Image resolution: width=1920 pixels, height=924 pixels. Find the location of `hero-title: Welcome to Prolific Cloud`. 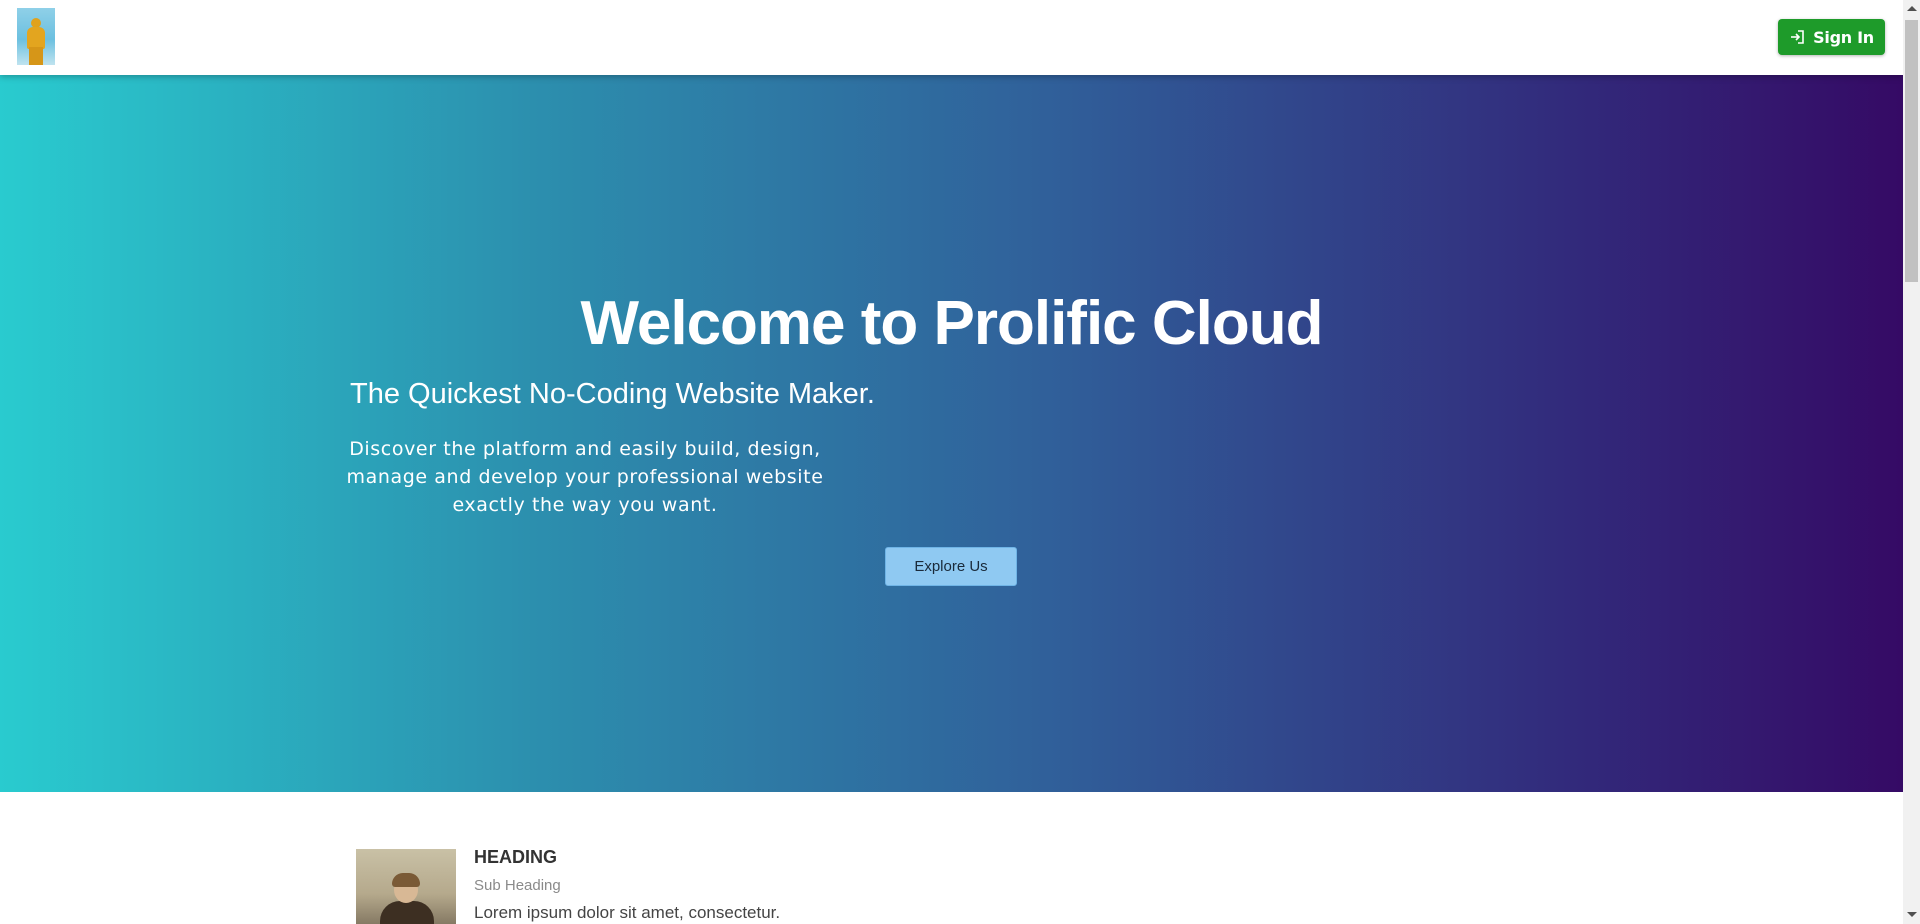

hero-title: Welcome to Prolific Cloud is located at coordinates (951, 323).